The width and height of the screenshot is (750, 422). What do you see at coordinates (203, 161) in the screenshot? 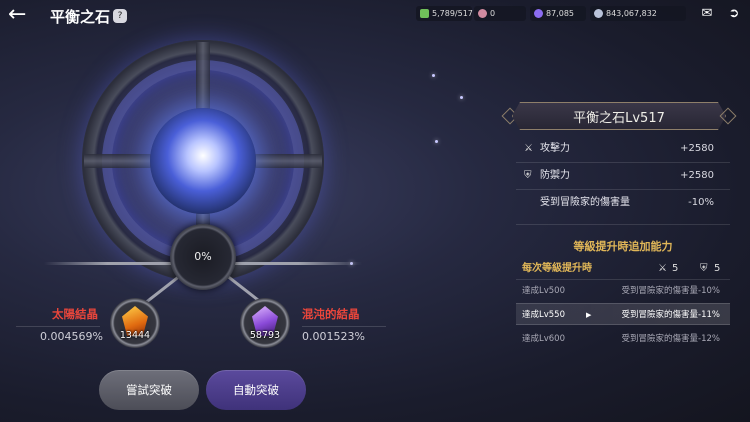
I see `stone-core` at bounding box center [203, 161].